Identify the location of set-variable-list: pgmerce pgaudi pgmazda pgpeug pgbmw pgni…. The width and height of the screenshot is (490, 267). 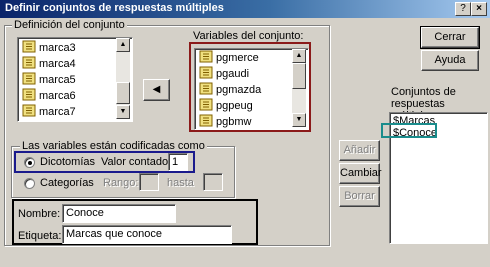
(251, 89).